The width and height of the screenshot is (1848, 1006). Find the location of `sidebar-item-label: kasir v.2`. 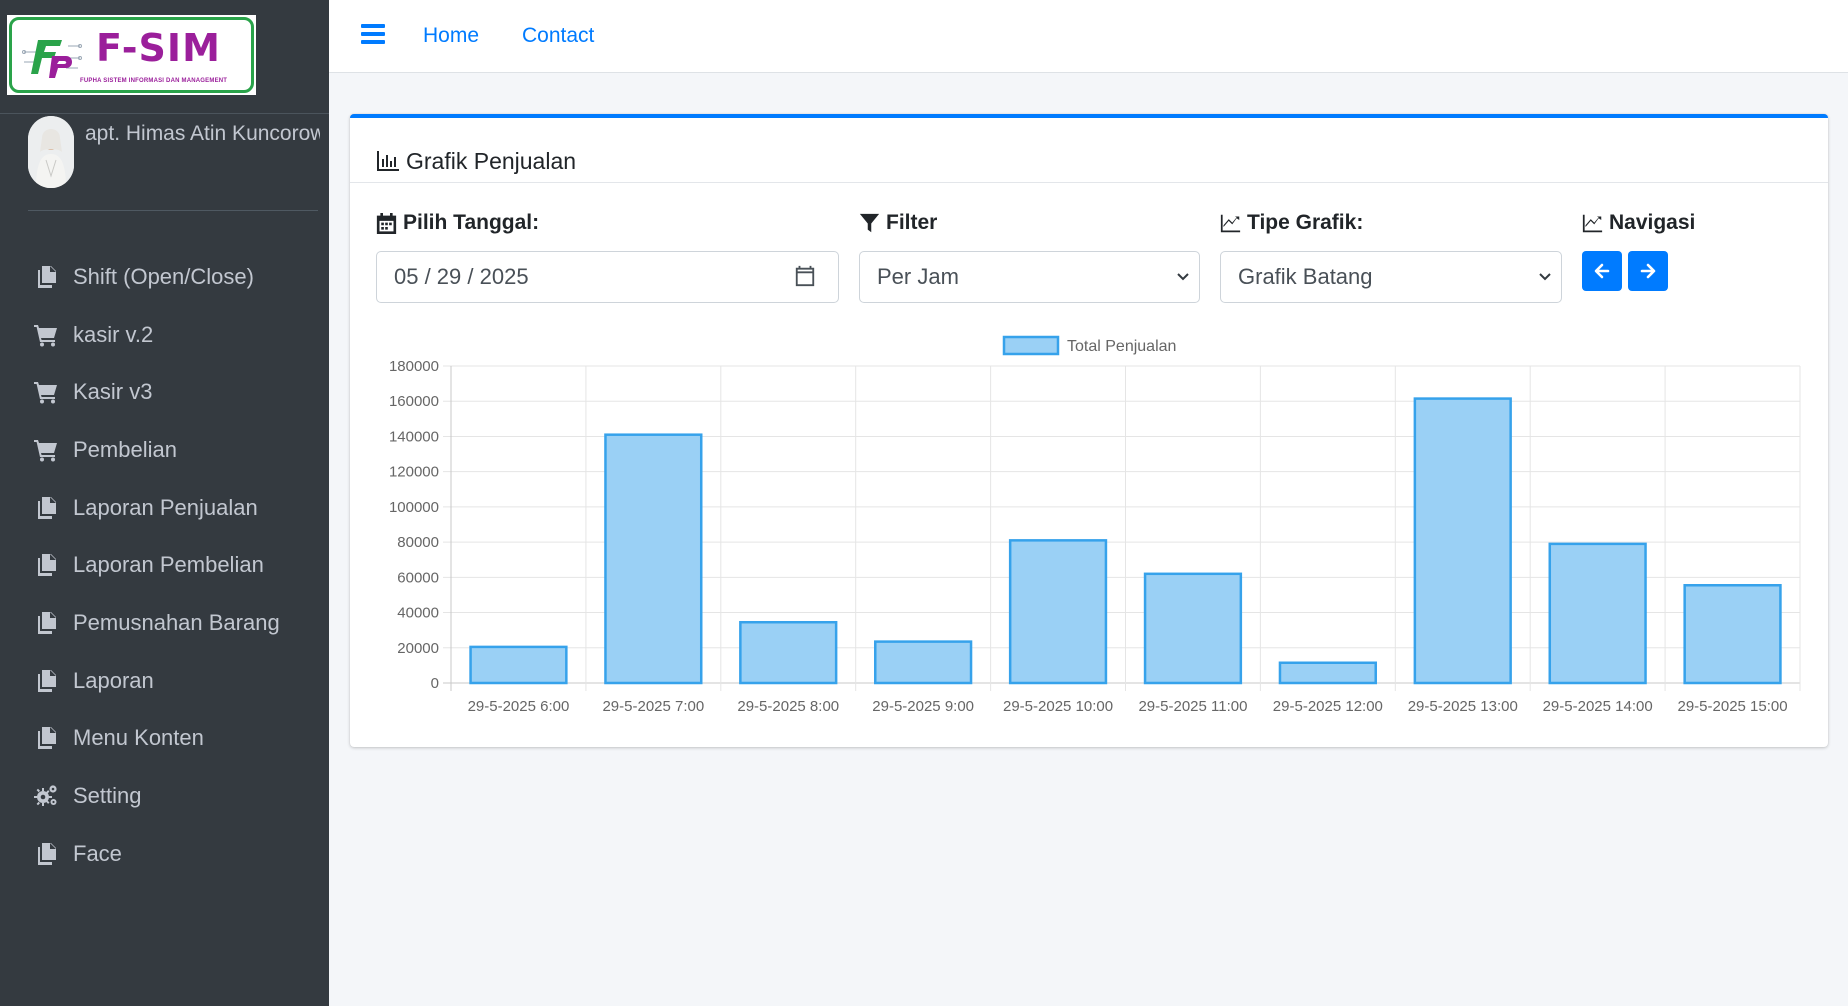

sidebar-item-label: kasir v.2 is located at coordinates (113, 334).